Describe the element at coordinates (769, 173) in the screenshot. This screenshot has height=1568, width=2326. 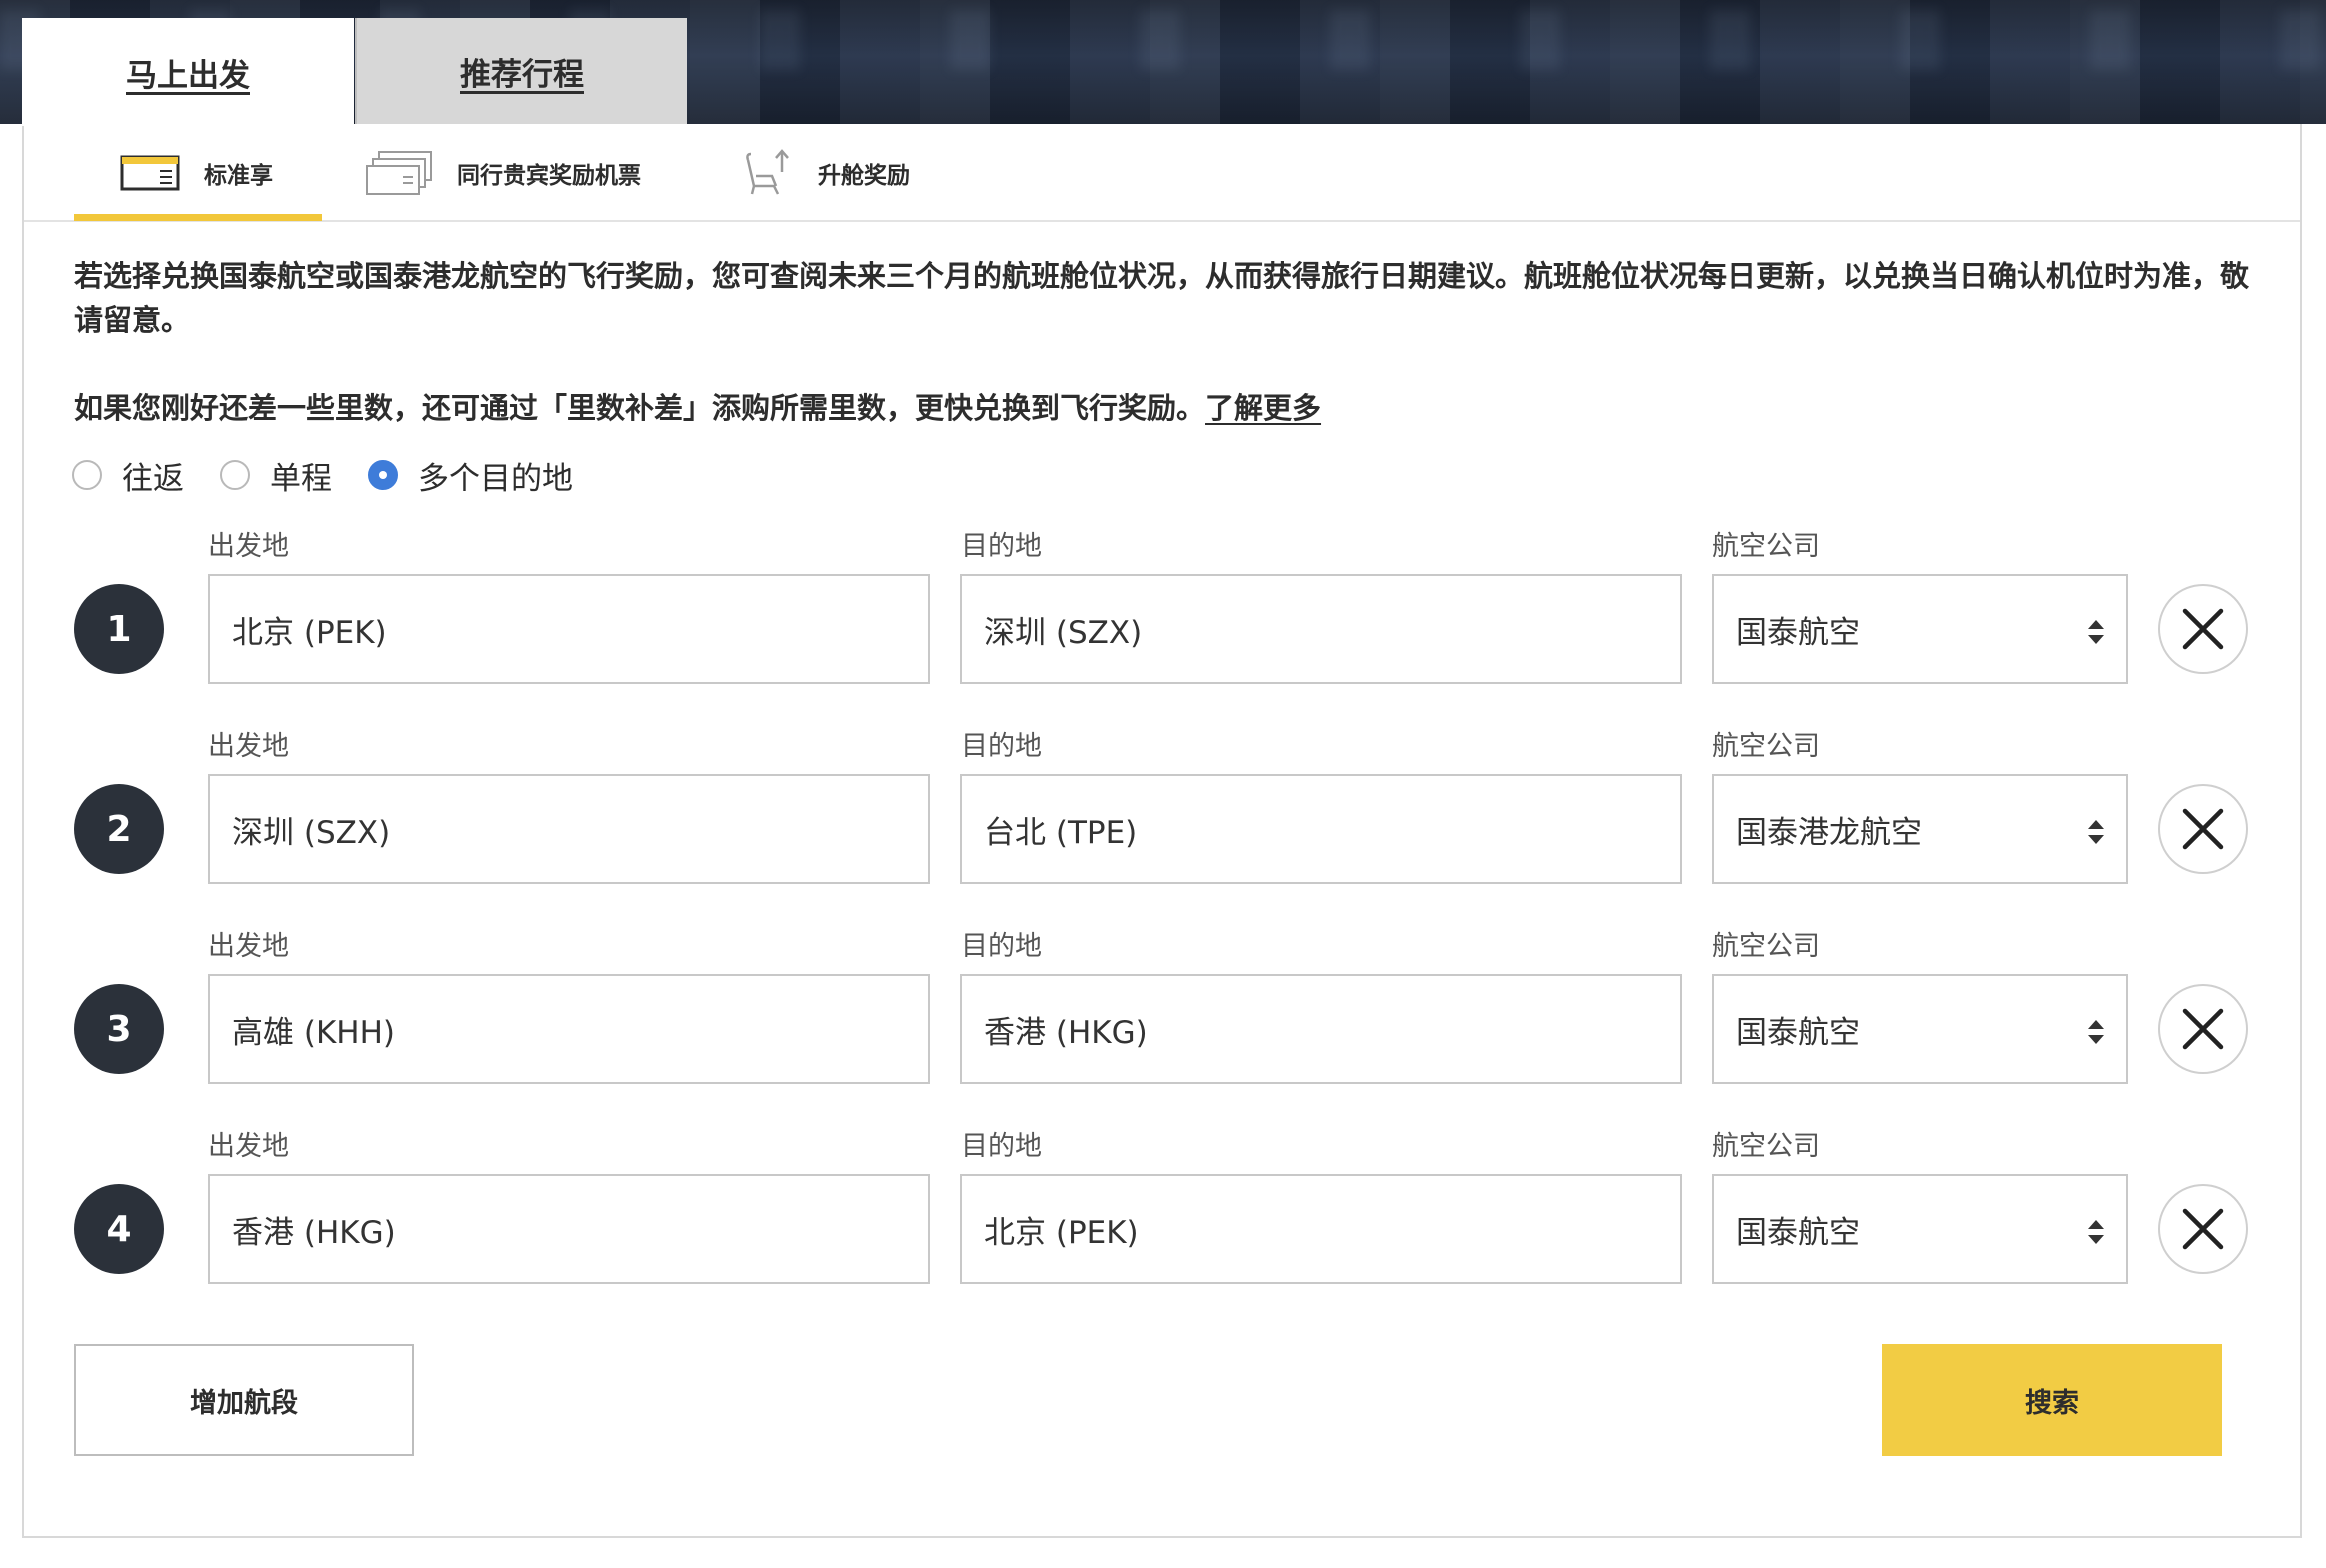
I see `seat-upgrade-icon` at that location.